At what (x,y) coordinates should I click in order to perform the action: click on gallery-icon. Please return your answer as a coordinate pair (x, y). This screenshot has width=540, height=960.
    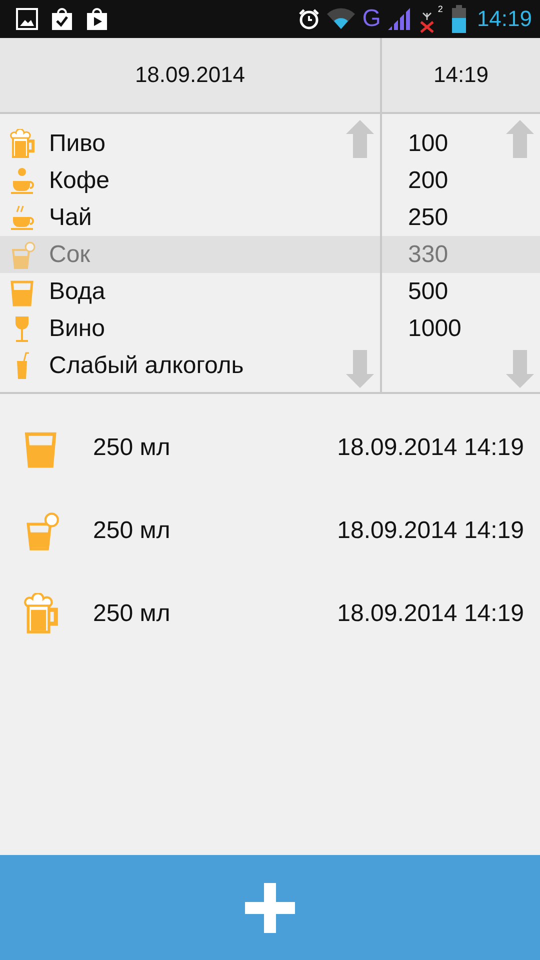
    Looking at the image, I should click on (27, 19).